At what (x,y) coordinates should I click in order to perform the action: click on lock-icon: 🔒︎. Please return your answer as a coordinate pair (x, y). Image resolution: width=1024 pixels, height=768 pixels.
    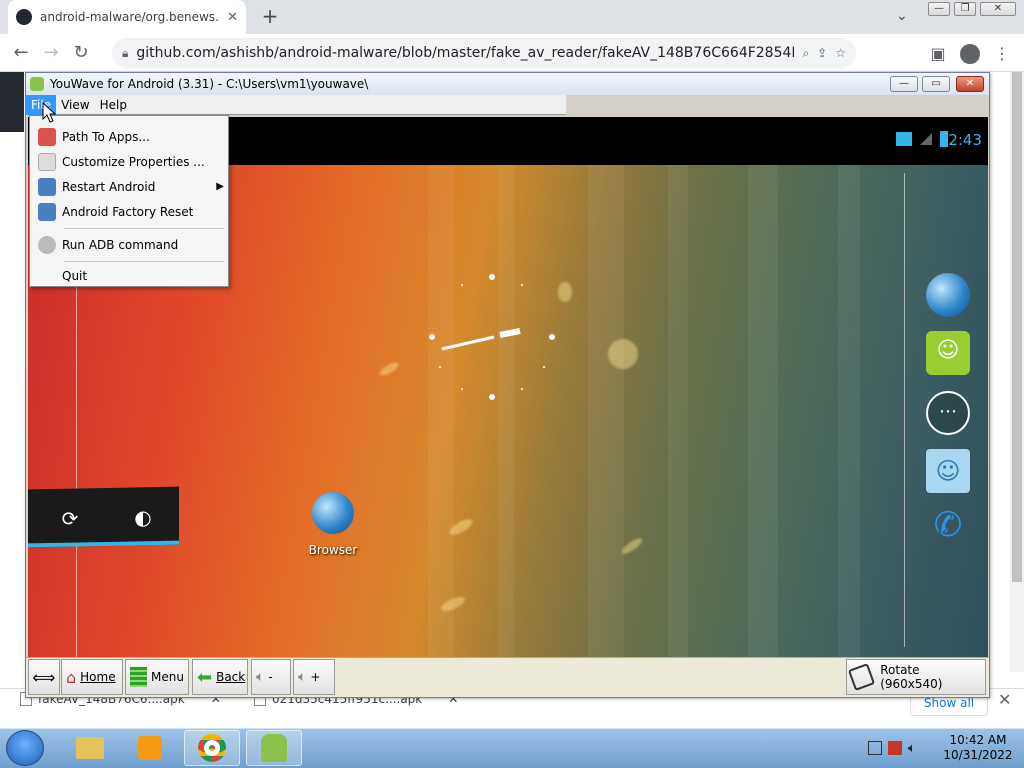
    Looking at the image, I should click on (125, 52).